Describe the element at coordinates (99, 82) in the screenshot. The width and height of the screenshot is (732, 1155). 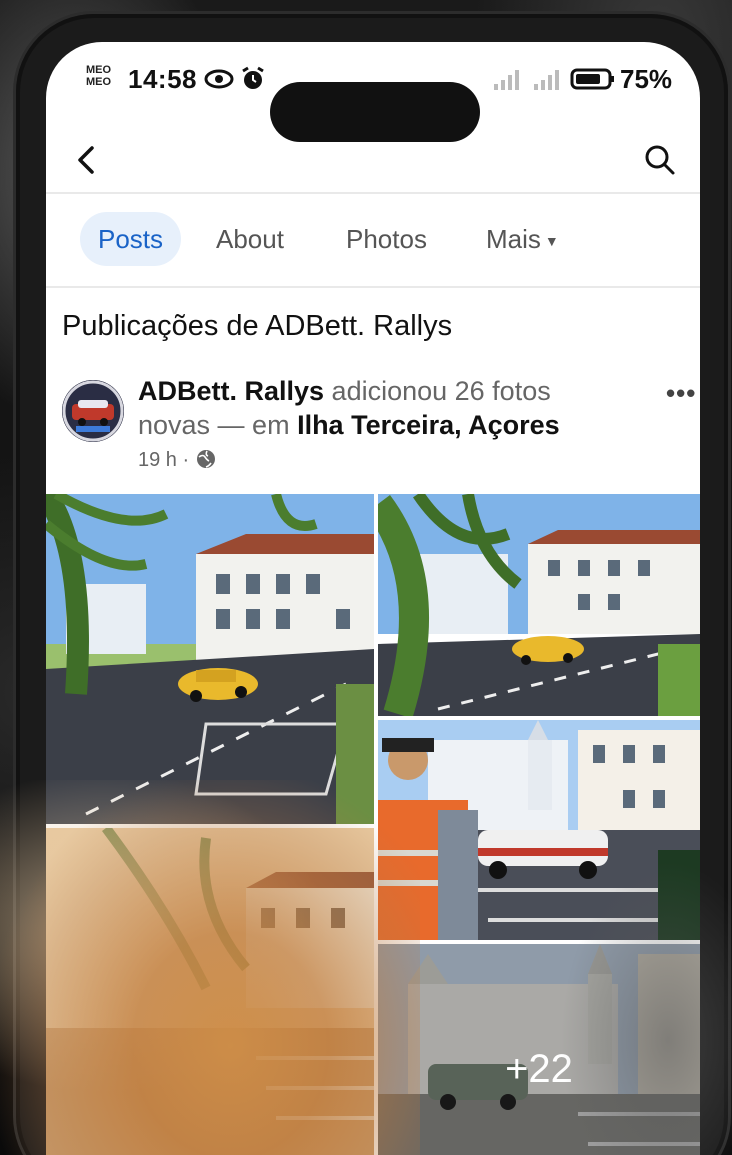
I see `carrier-line-2: MEO` at that location.